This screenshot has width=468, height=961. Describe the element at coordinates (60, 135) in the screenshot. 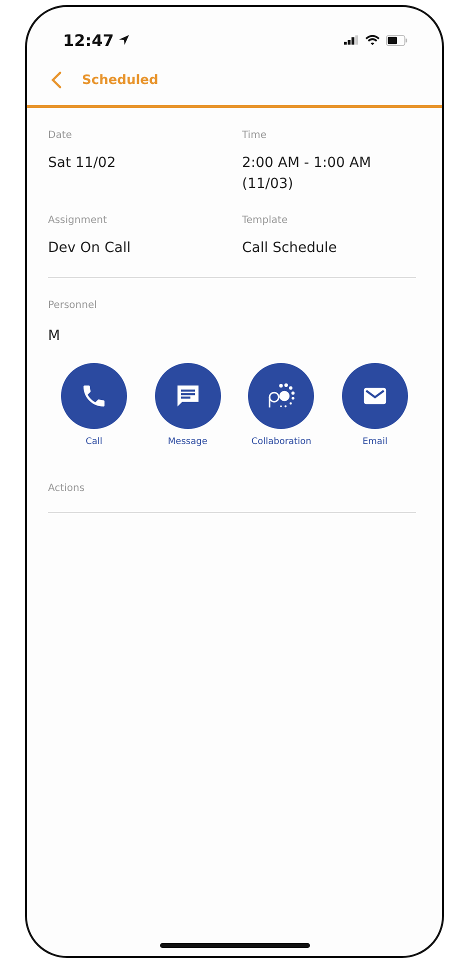

I see `field-label: Date` at that location.